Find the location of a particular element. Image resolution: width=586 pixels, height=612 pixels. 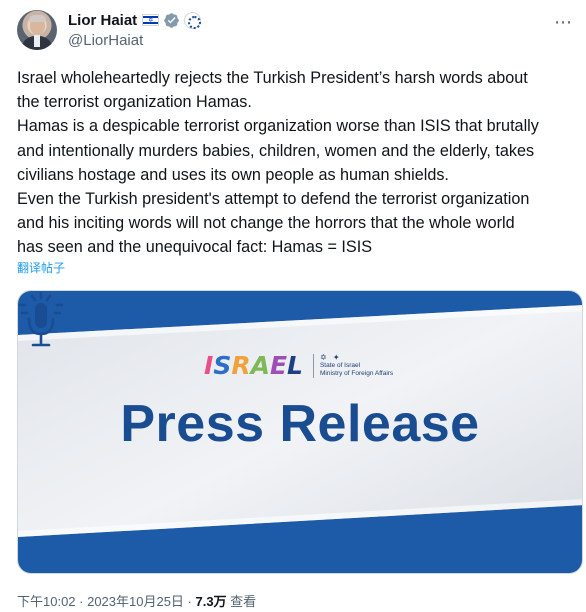

government-emblem-icon is located at coordinates (193, 20).